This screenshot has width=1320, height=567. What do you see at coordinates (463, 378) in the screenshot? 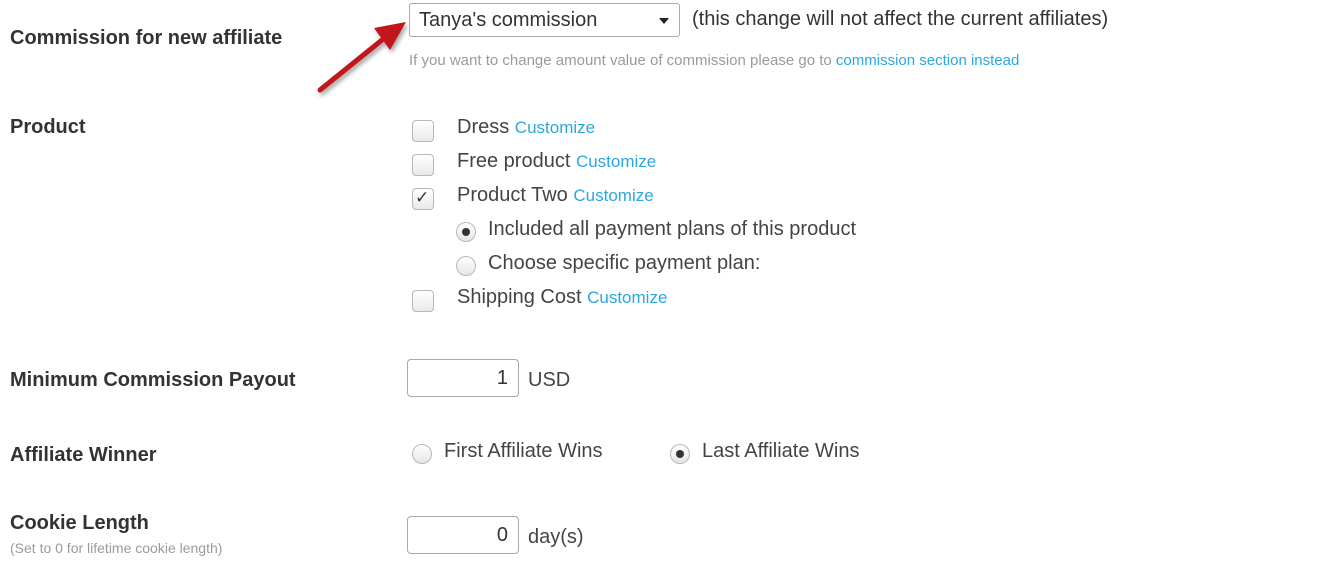
I see `payout-input` at bounding box center [463, 378].